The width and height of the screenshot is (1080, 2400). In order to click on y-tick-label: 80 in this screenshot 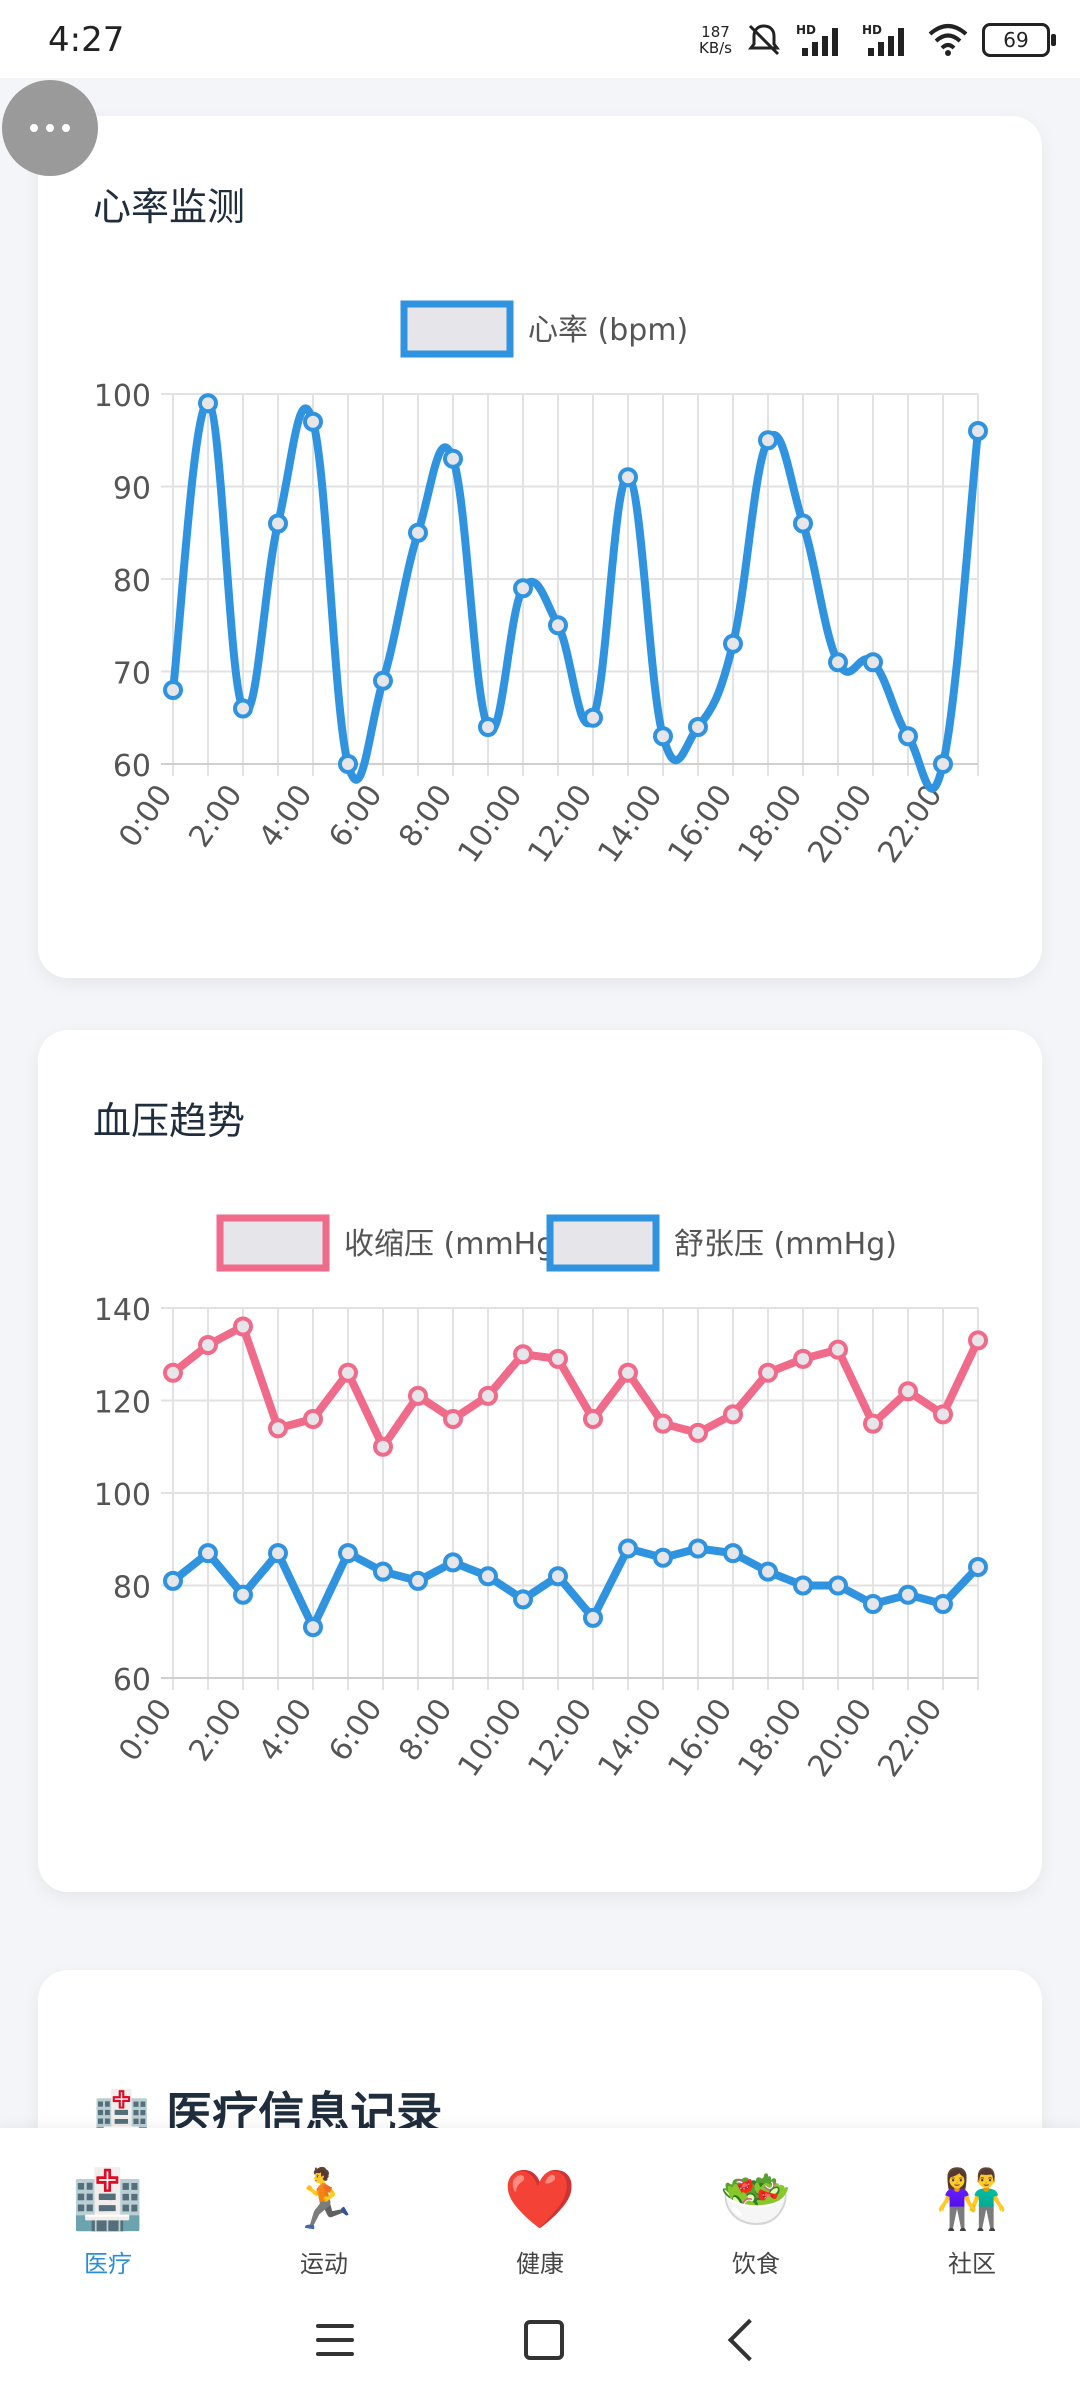, I will do `click(132, 1588)`.